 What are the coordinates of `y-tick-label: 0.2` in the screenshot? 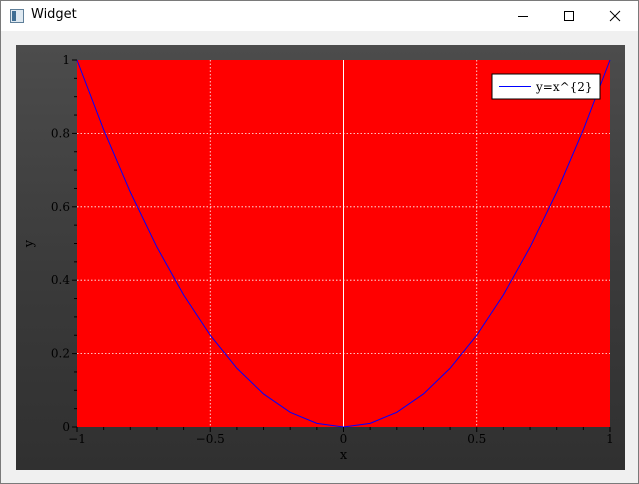 It's located at (60, 354).